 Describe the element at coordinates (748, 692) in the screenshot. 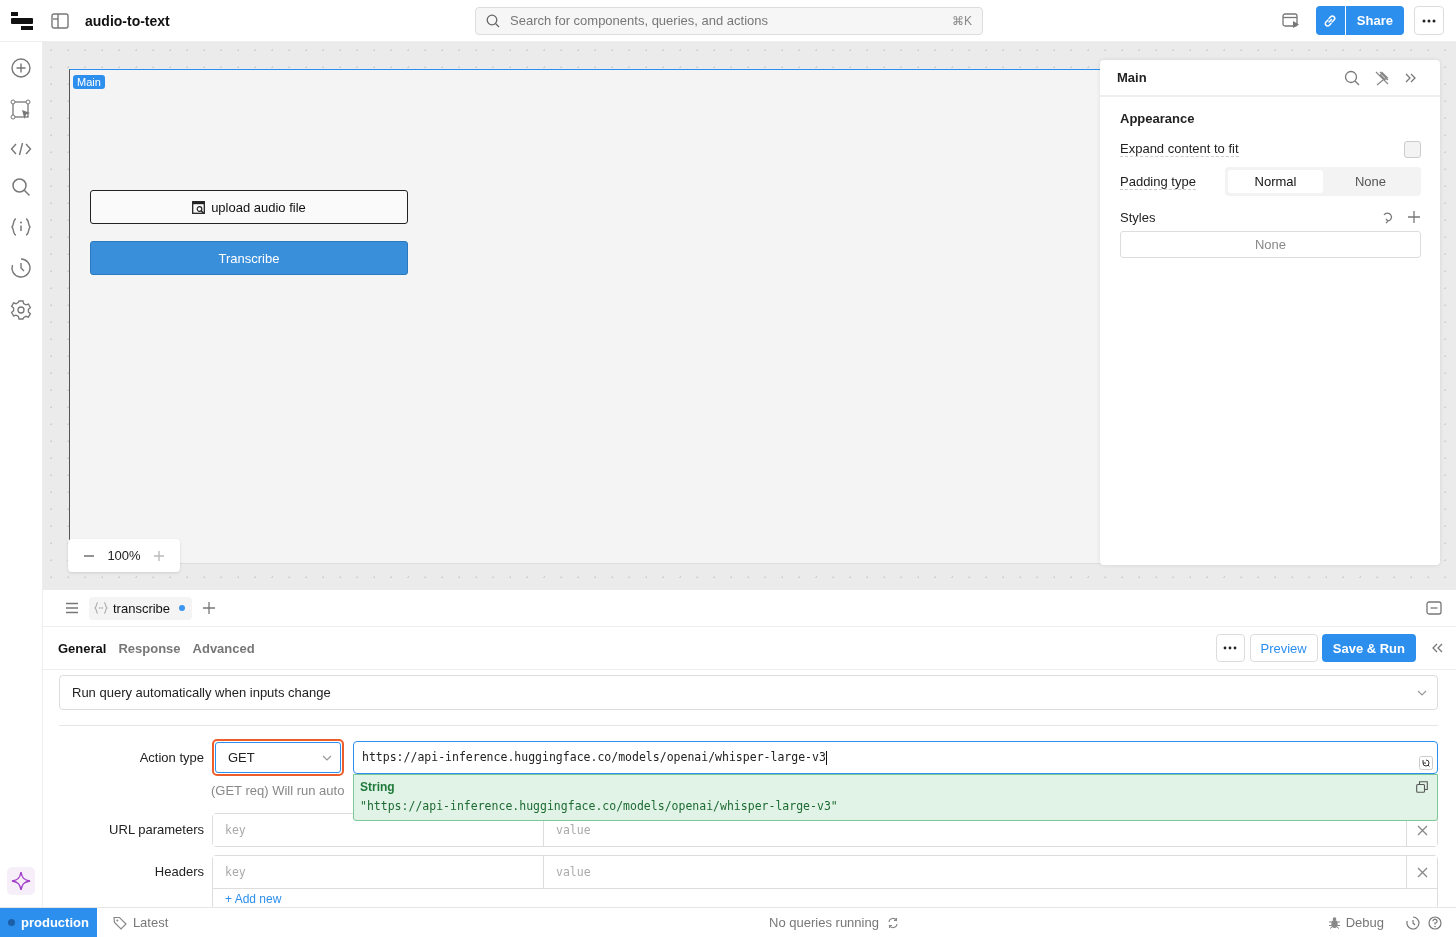

I see `trigger-select: Run query automatically when inputs change` at that location.